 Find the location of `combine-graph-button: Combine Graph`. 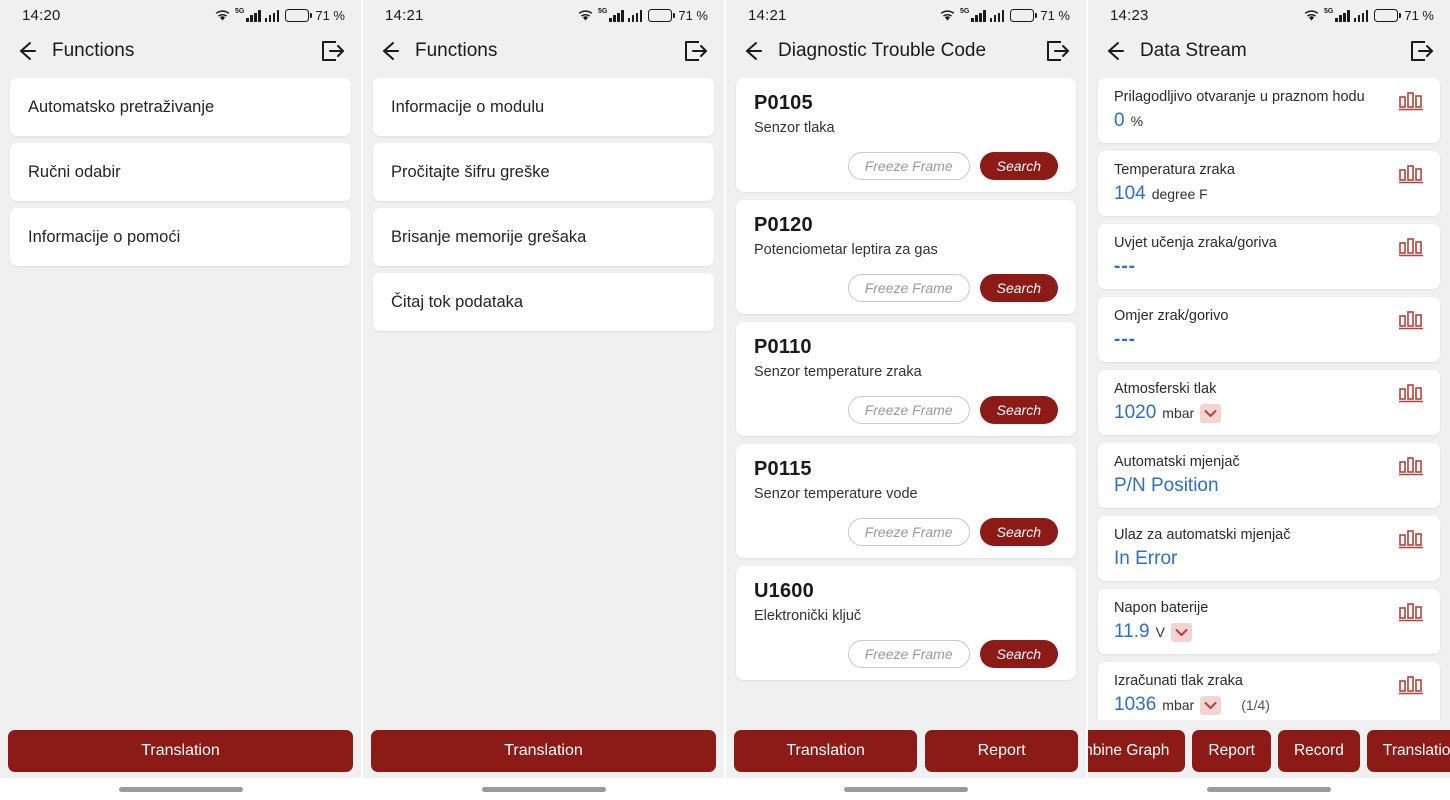

combine-graph-button: Combine Graph is located at coordinates (1137, 751).